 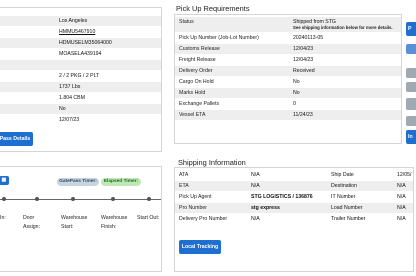 I want to click on detail-row: 12/07/23, so click(x=80, y=120).